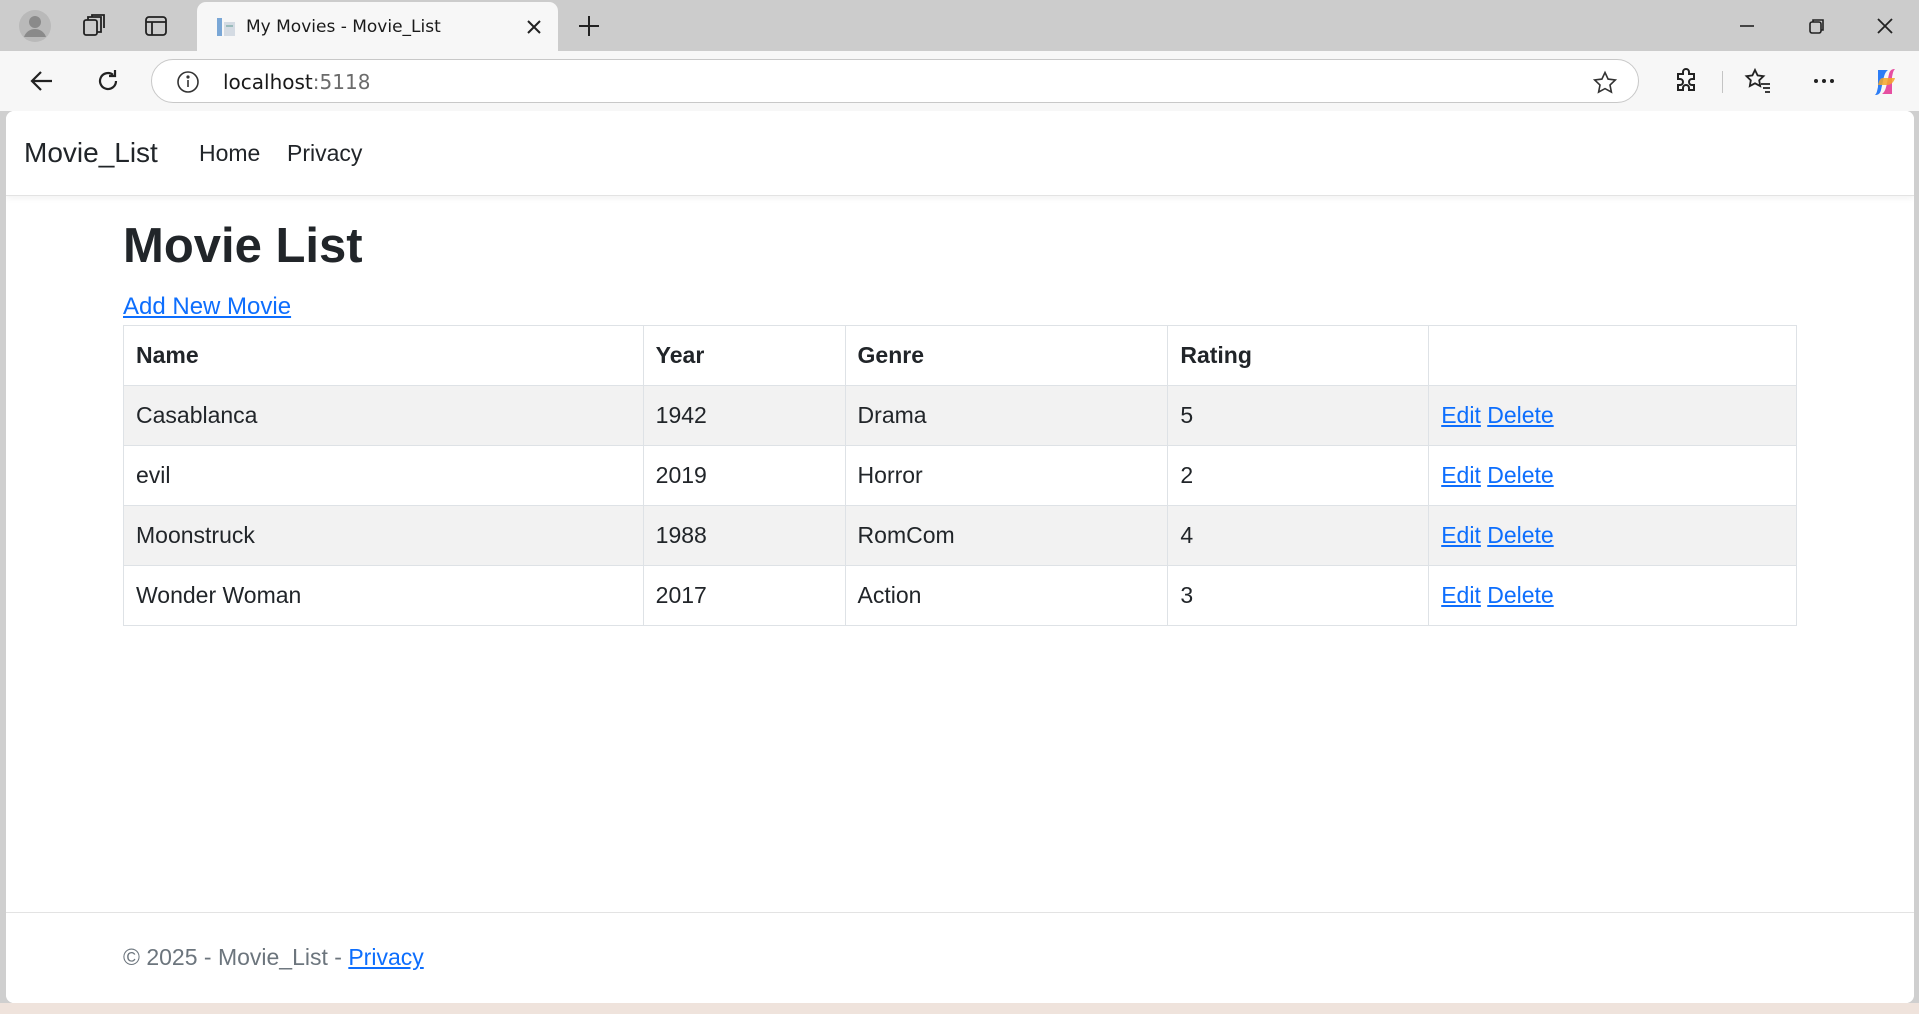 This screenshot has height=1014, width=1919. Describe the element at coordinates (156, 26) in the screenshot. I see `tab-actions-icon` at that location.